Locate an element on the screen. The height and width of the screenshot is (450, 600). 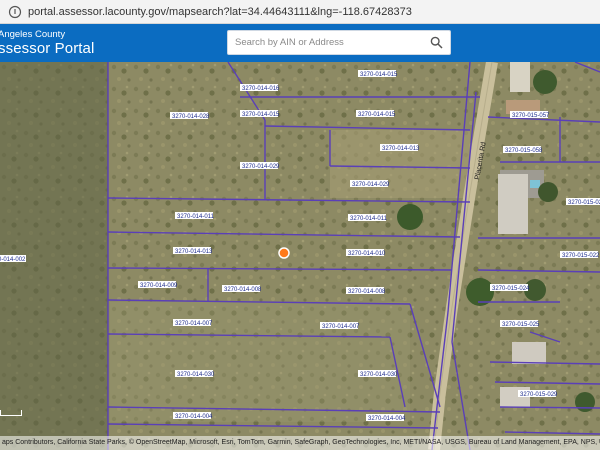
brand-title: ssessor Portal is located at coordinates (47, 48).